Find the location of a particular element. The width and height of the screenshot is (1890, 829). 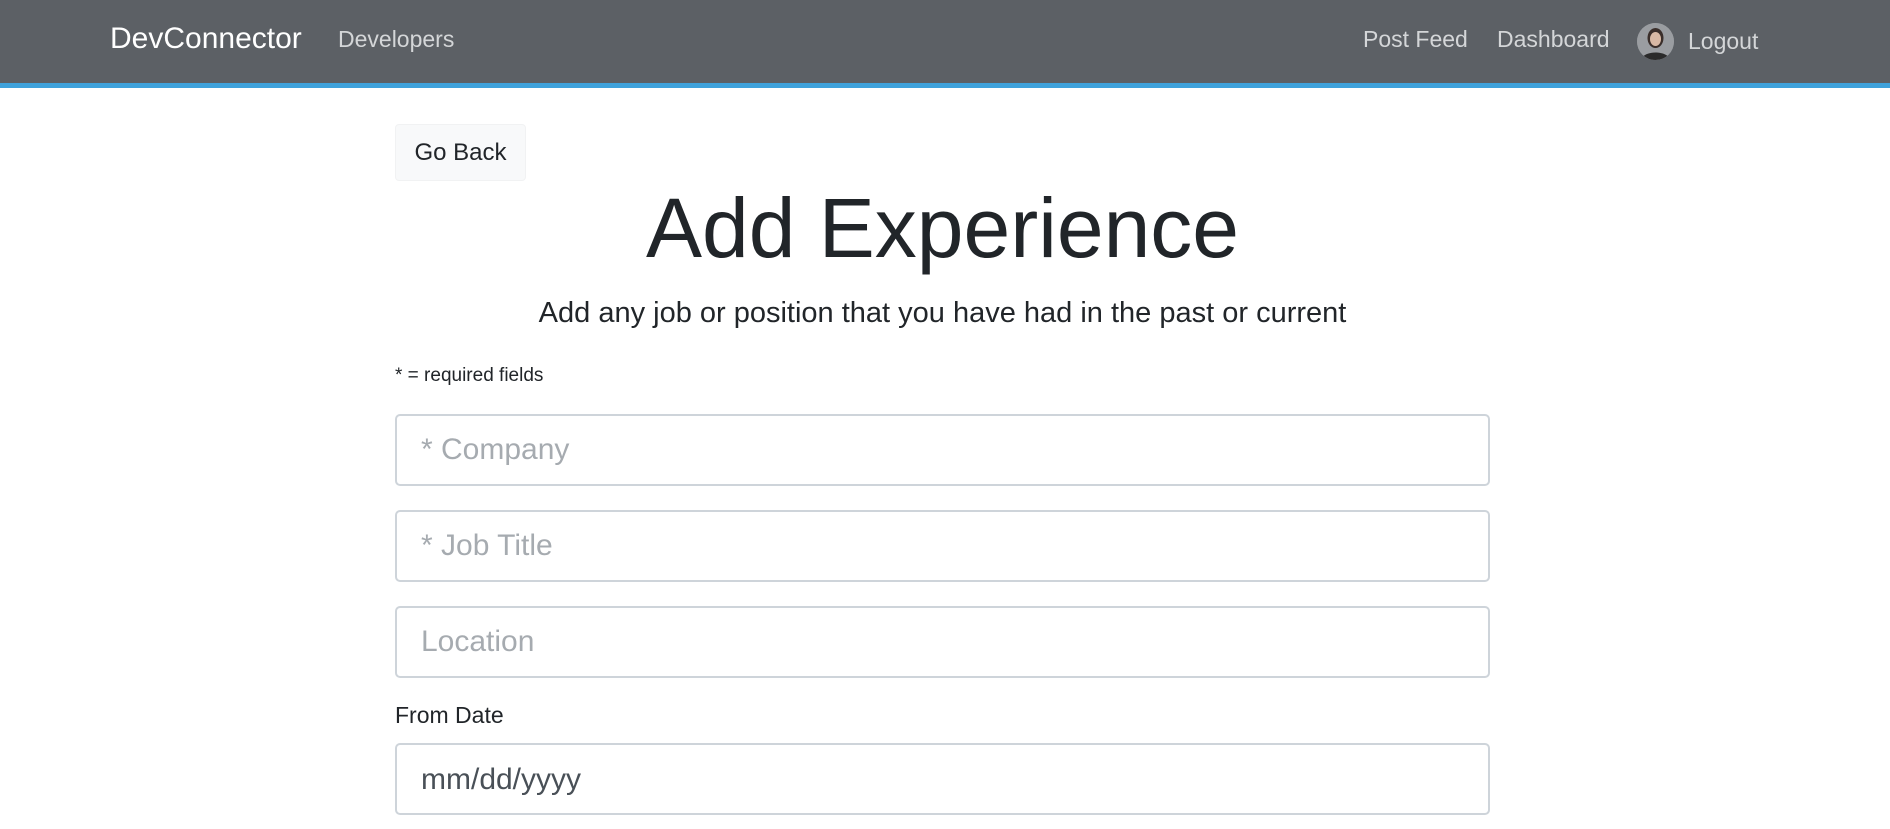

location-input is located at coordinates (942, 642).